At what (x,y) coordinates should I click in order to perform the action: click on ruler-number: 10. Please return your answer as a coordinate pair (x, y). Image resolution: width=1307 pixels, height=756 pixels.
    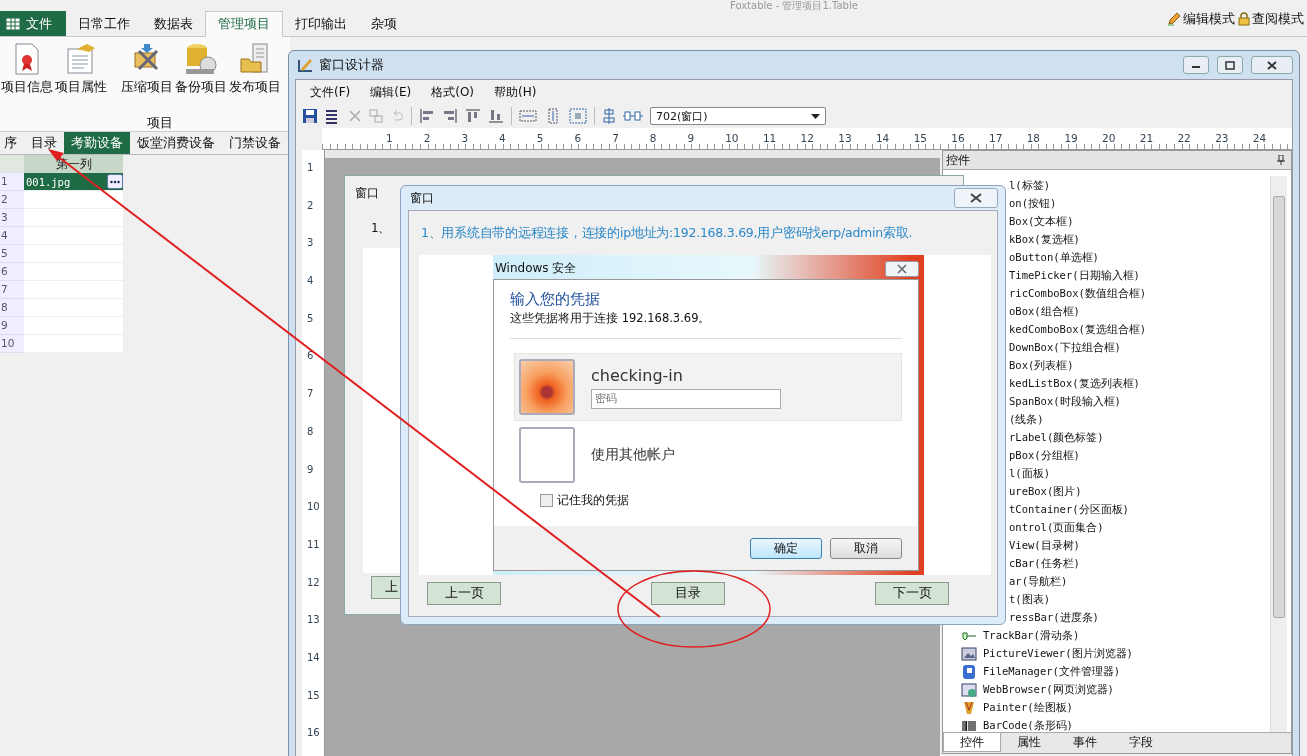
    Looking at the image, I should click on (732, 138).